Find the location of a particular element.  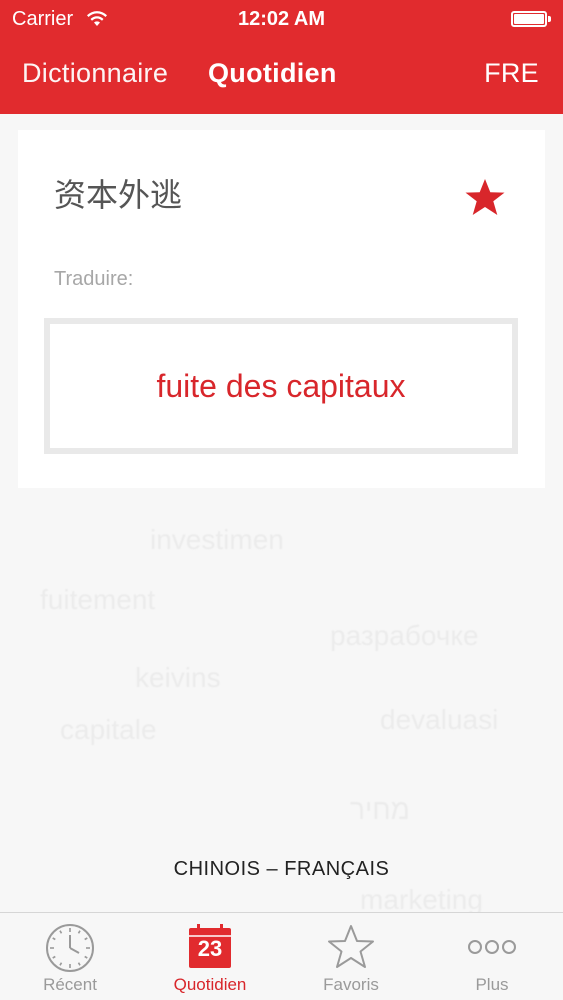

translation-text: fuite des capitaux is located at coordinates (281, 385).